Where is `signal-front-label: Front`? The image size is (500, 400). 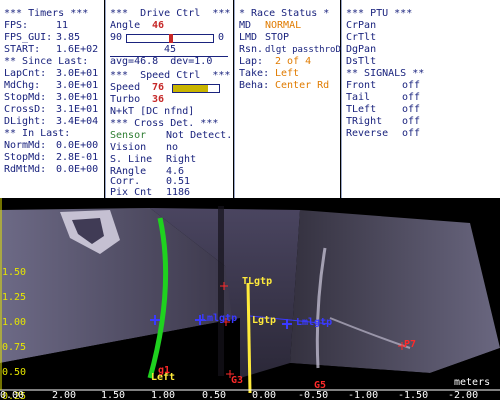
signal-front-label: Front is located at coordinates (361, 85).